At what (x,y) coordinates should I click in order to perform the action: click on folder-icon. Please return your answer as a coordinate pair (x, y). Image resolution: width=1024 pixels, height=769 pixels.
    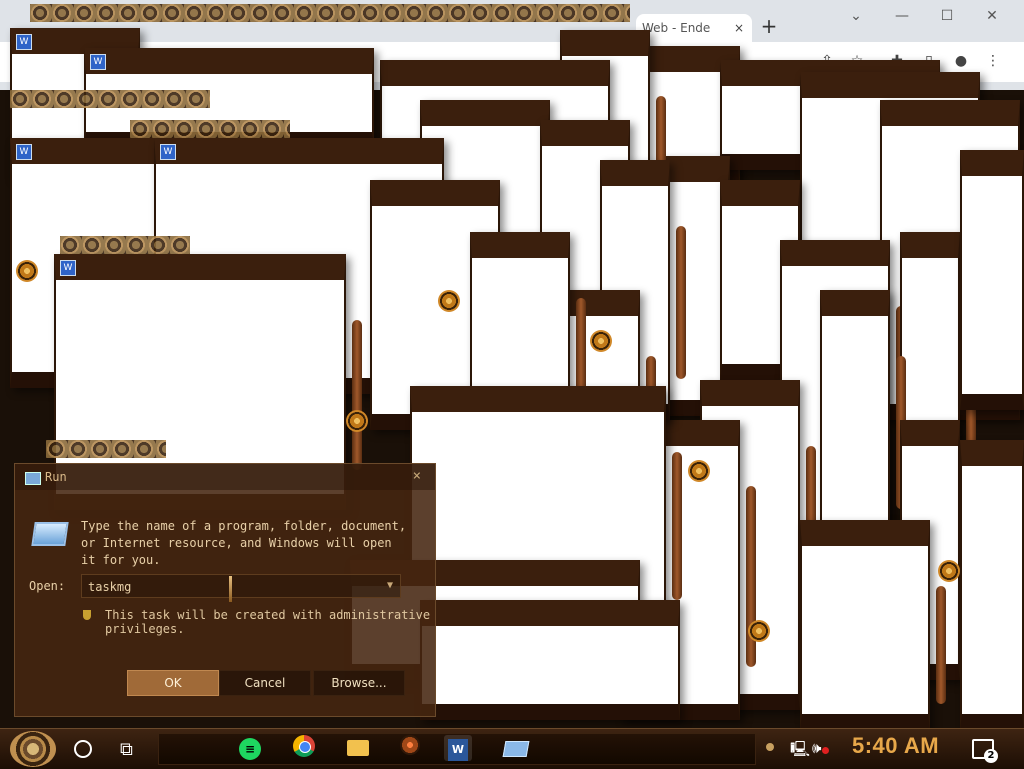
    Looking at the image, I should click on (358, 748).